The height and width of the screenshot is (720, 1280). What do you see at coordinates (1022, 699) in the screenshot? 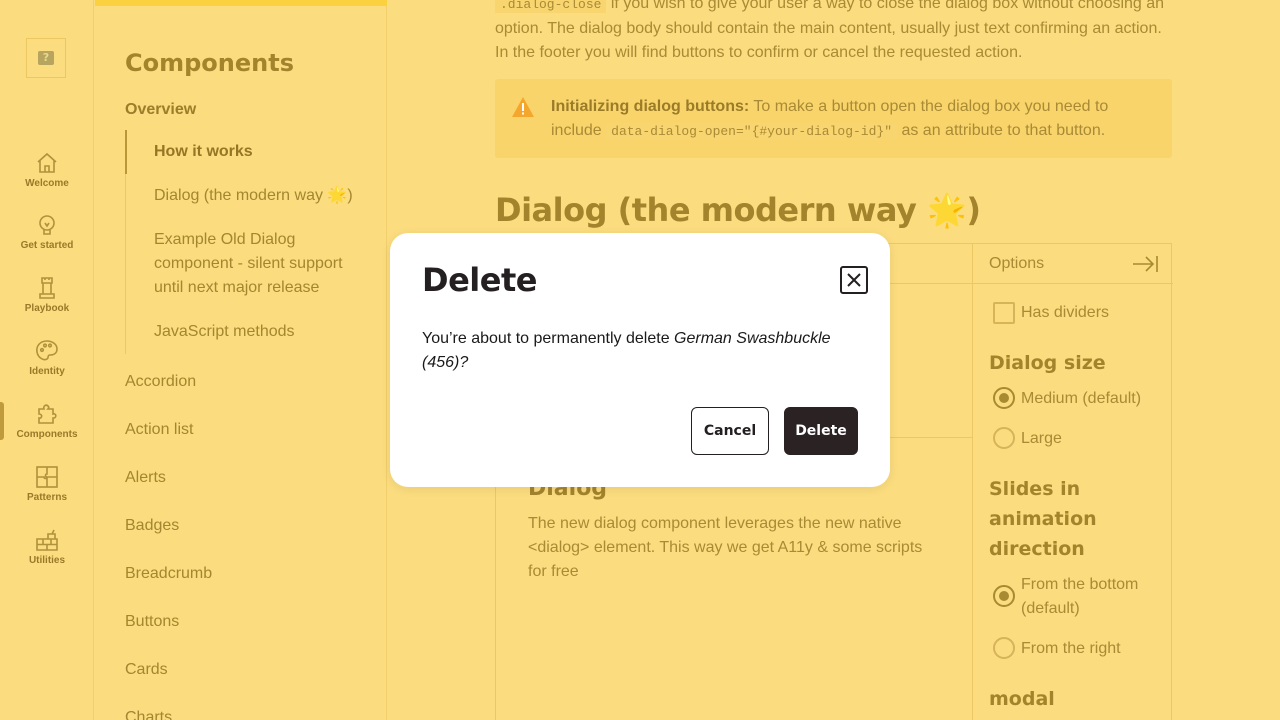
I see `modal-heading: modal` at bounding box center [1022, 699].